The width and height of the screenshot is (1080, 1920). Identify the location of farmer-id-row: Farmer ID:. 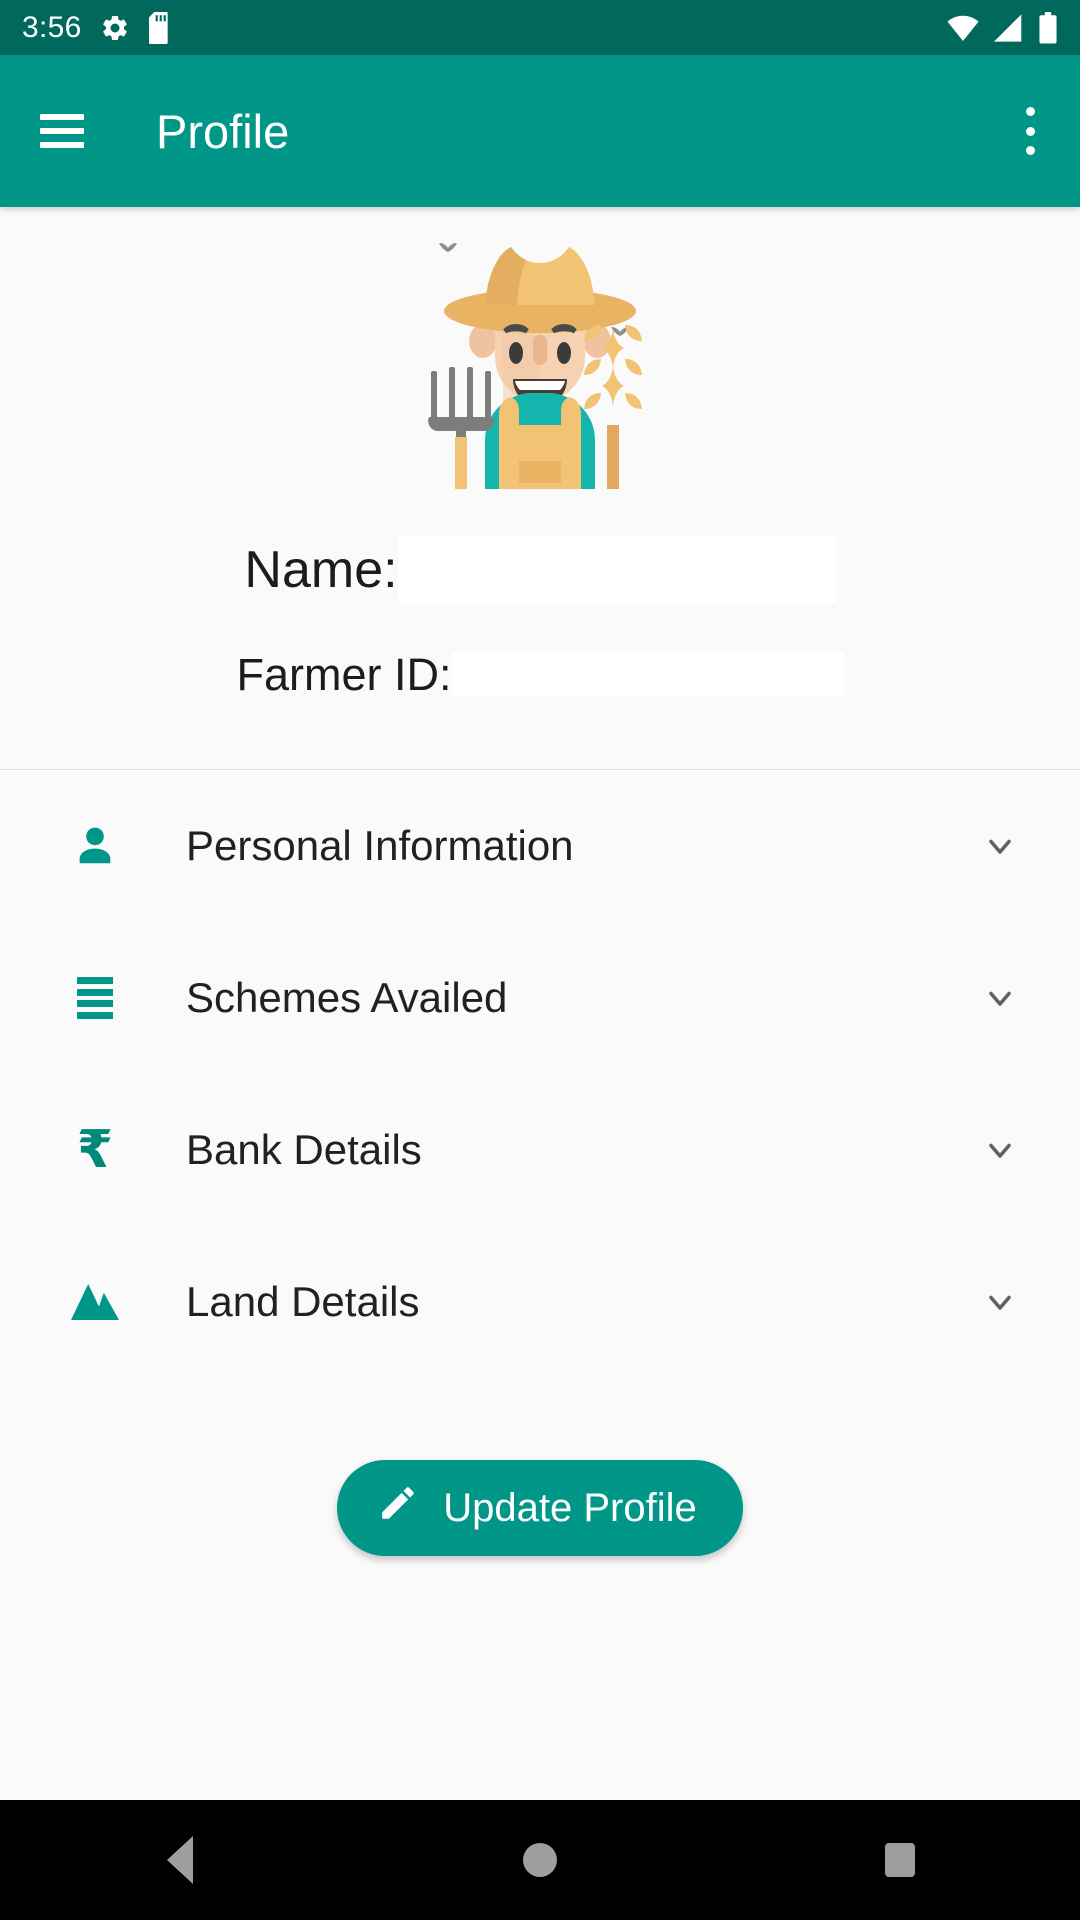
(540, 674).